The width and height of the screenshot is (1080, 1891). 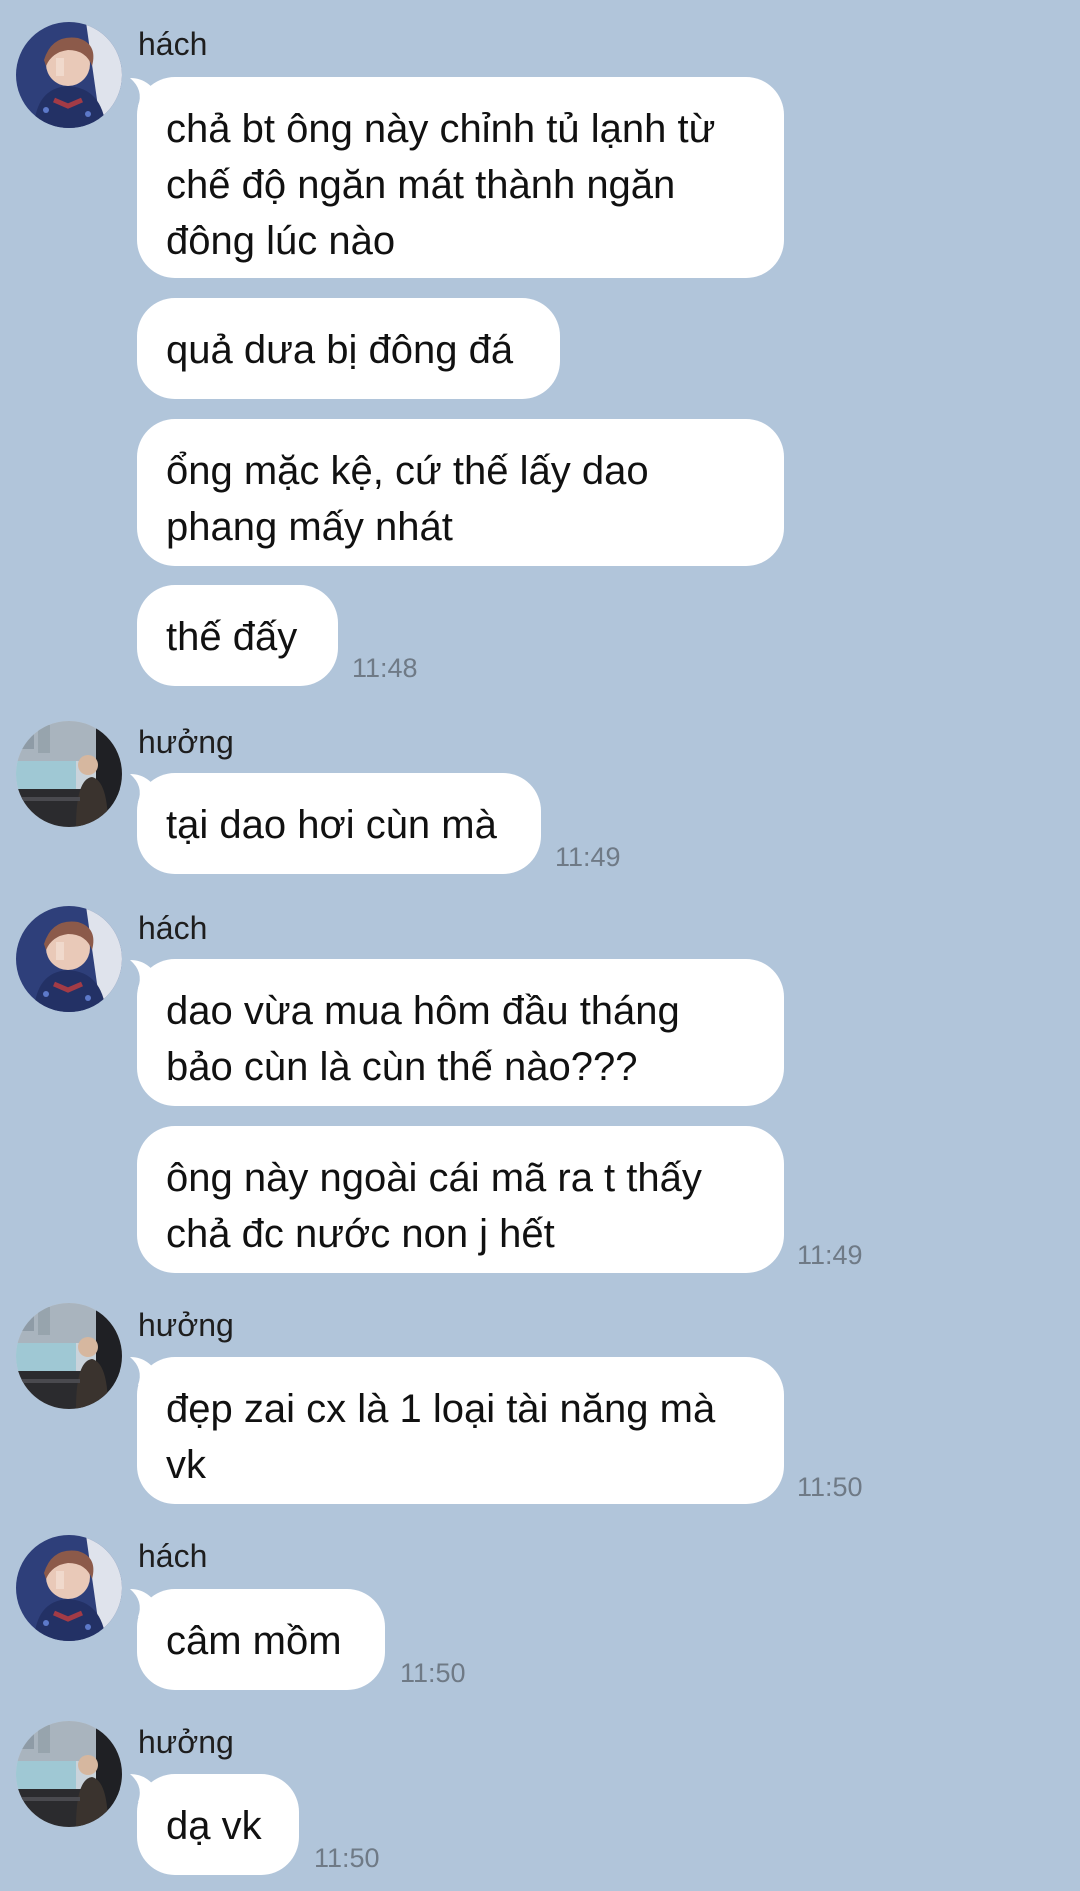 What do you see at coordinates (348, 348) in the screenshot?
I see `message-bubble: quả dưa bị đông đá` at bounding box center [348, 348].